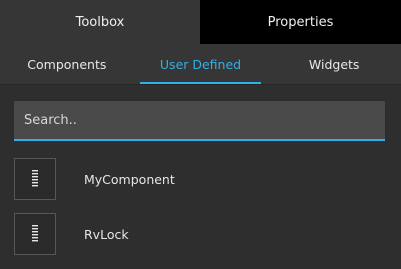 This screenshot has height=269, width=401. I want to click on tab-properties-label: Properties, so click(300, 22).